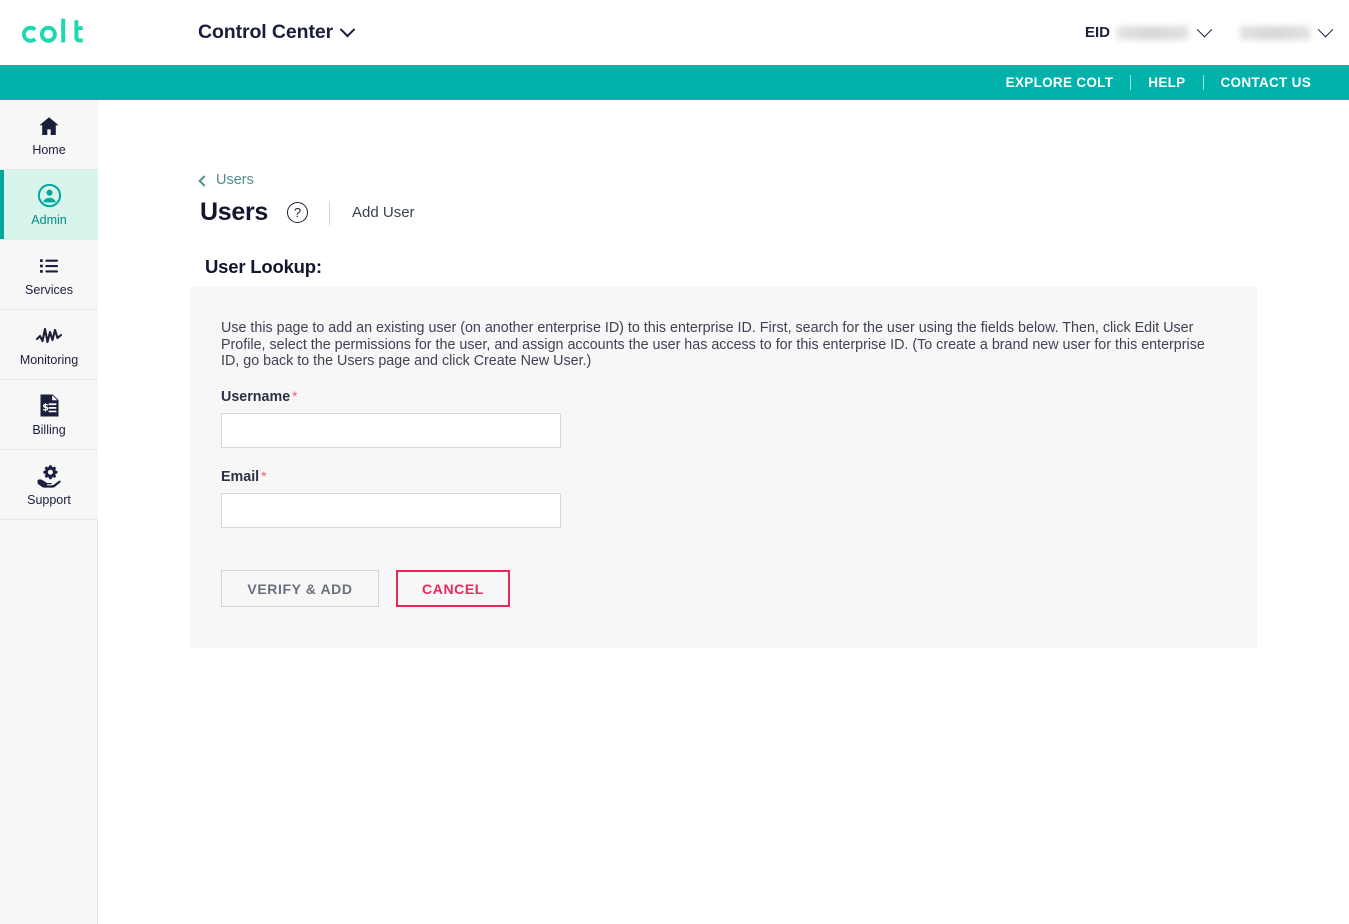  I want to click on email-input, so click(391, 510).